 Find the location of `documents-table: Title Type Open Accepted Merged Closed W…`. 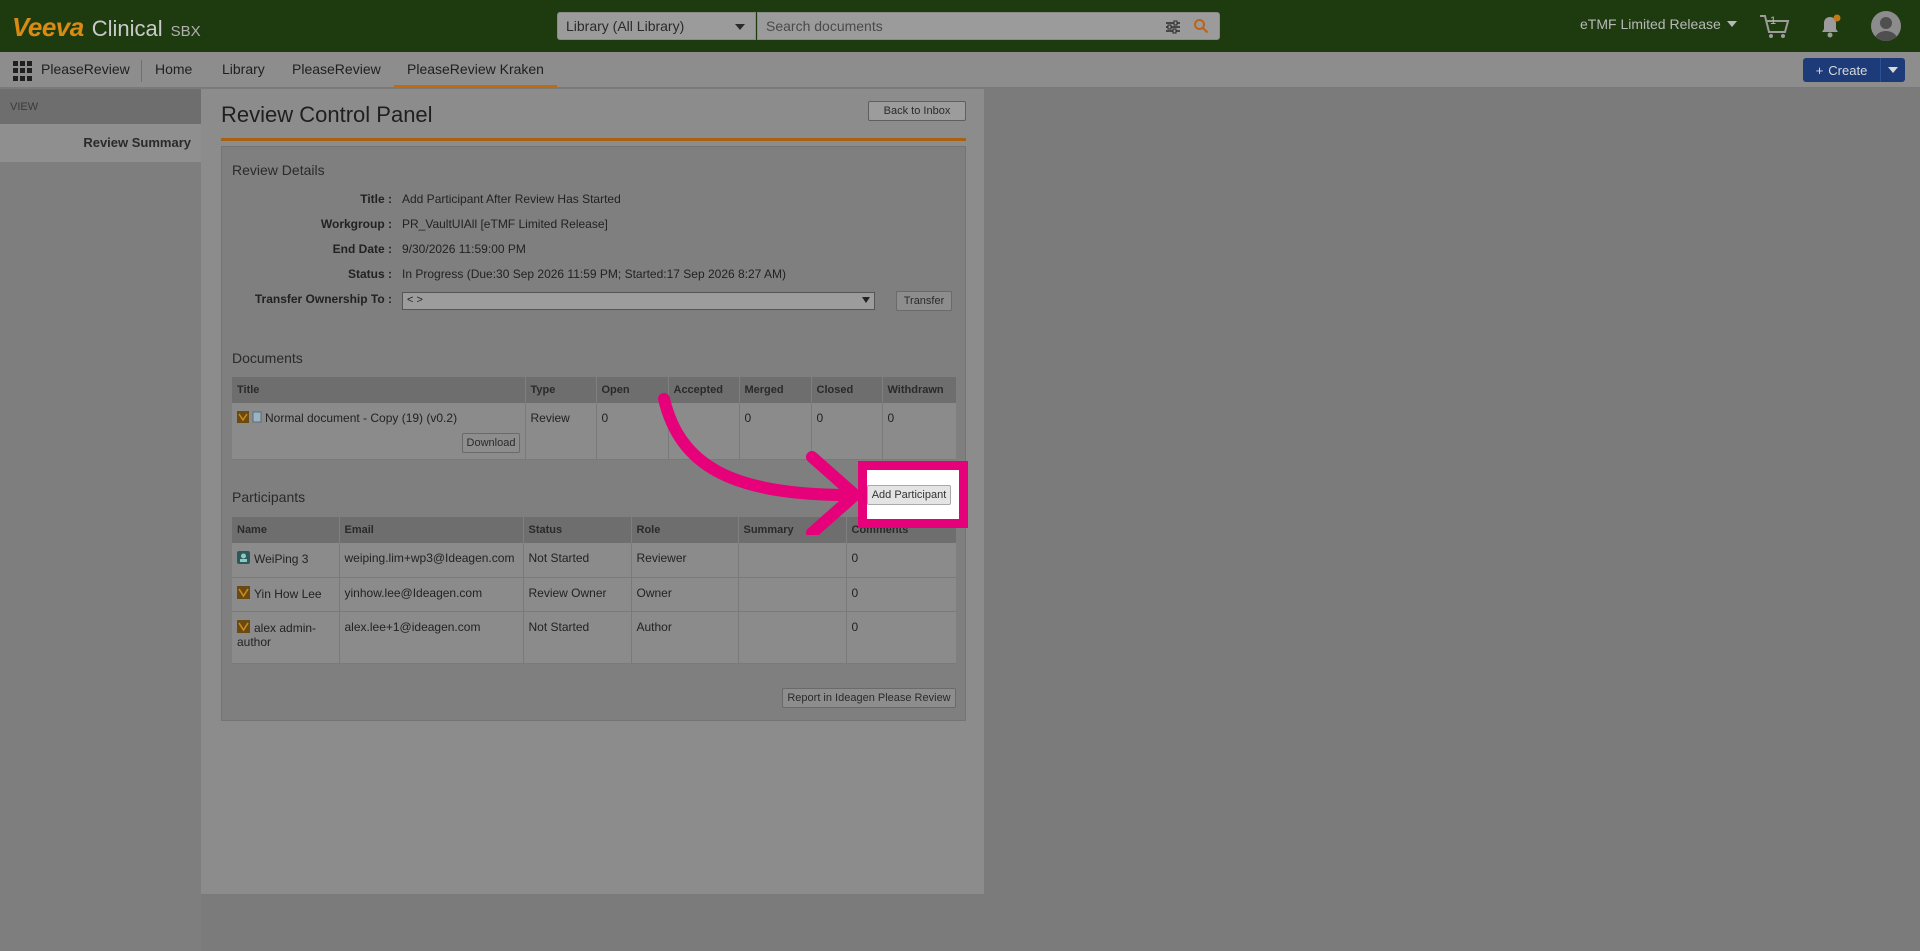

documents-table: Title Type Open Accepted Merged Closed W… is located at coordinates (594, 418).